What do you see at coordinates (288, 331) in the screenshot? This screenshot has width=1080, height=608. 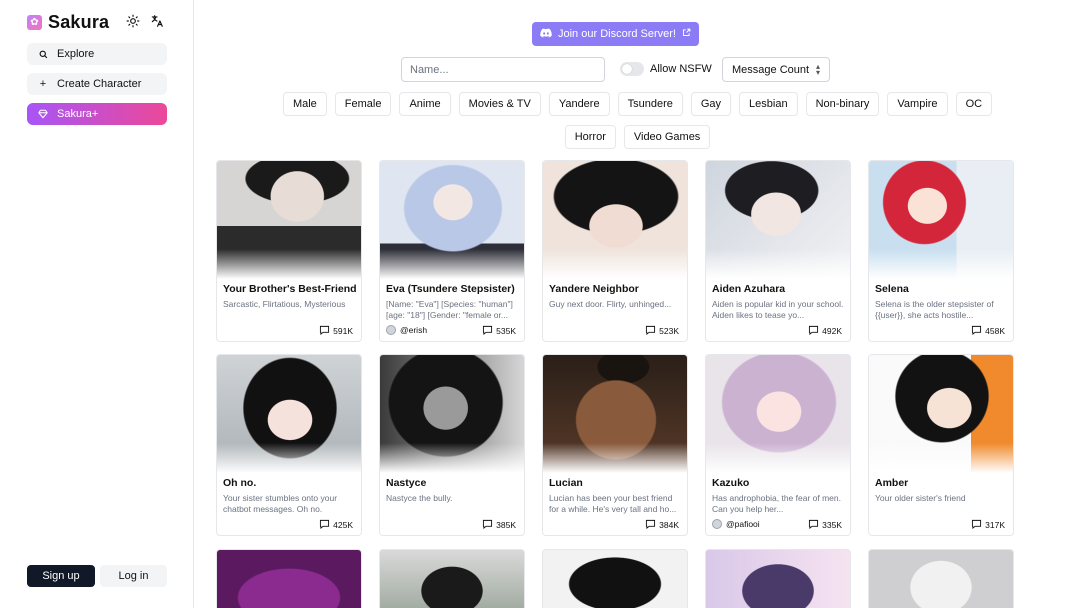 I see `card-footer: 591K` at bounding box center [288, 331].